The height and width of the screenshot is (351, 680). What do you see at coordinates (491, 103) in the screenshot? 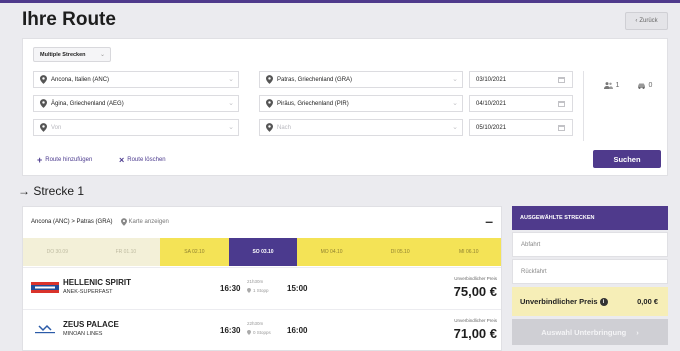
I see `date-value-2: 04/10/2021` at bounding box center [491, 103].